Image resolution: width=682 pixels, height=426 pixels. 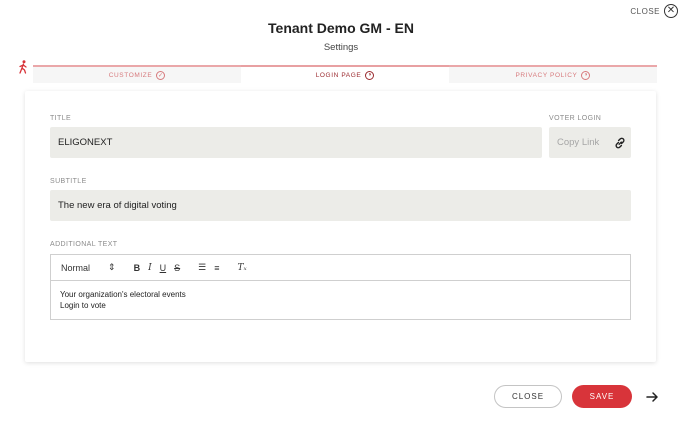 I want to click on italic-icon: I, so click(x=150, y=268).